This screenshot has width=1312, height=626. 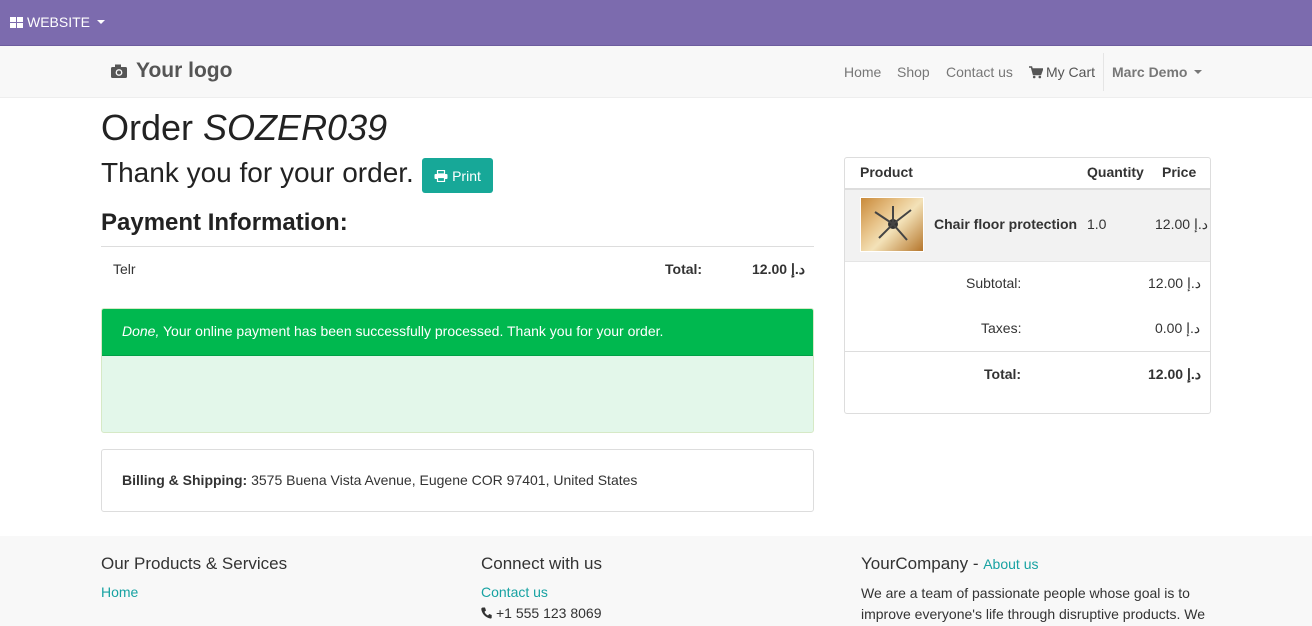 I want to click on col-header-quantity: Quantity, so click(x=1115, y=172).